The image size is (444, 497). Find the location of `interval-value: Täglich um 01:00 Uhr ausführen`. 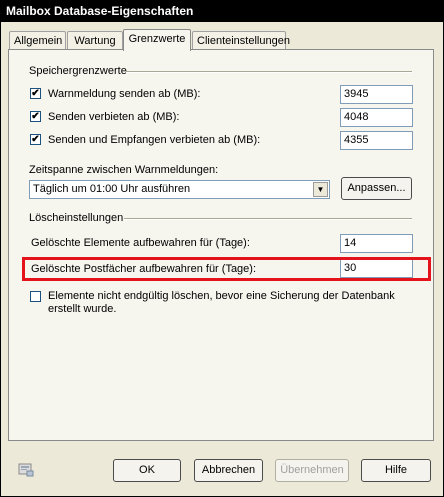

interval-value: Täglich um 01:00 Uhr ausführen is located at coordinates (112, 189).